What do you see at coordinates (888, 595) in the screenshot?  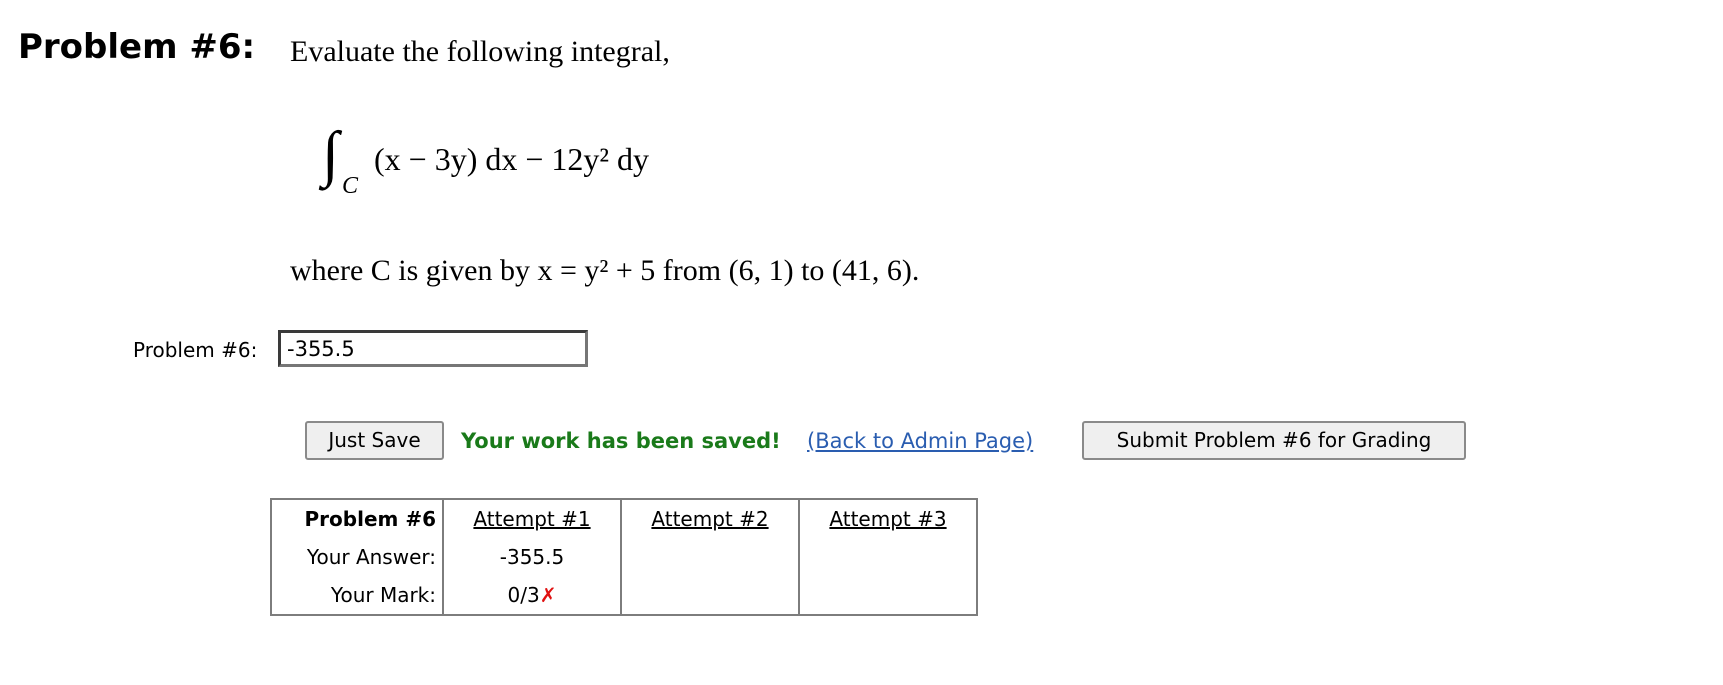 I see `attempt-3-mark` at bounding box center [888, 595].